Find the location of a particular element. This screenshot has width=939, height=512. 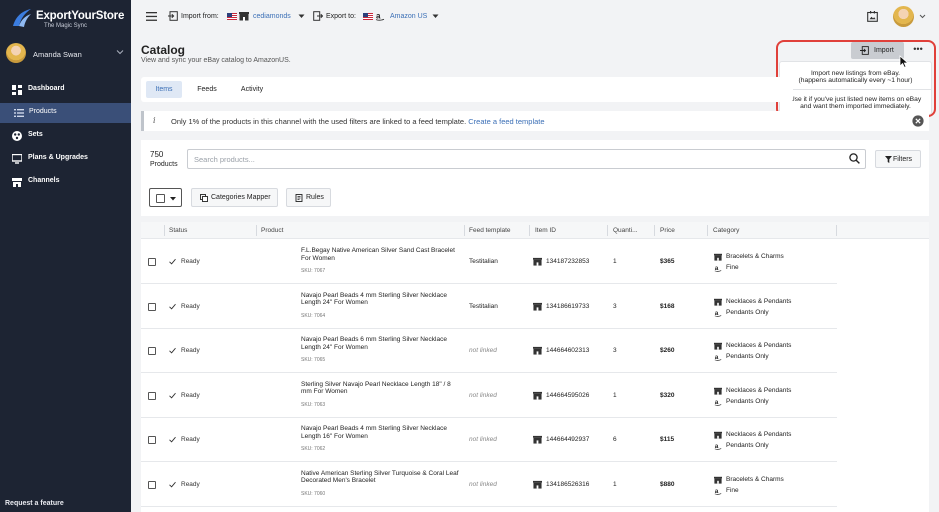

column-header-status: Status is located at coordinates (178, 230).